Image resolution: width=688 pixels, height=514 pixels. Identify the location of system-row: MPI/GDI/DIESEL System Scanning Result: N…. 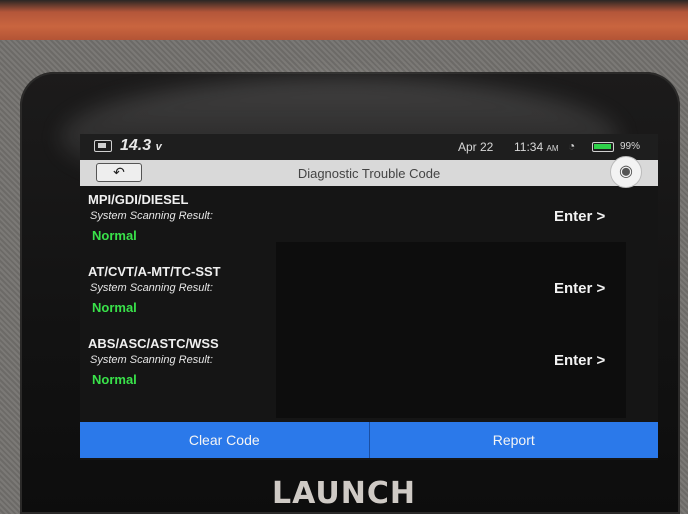
(369, 222).